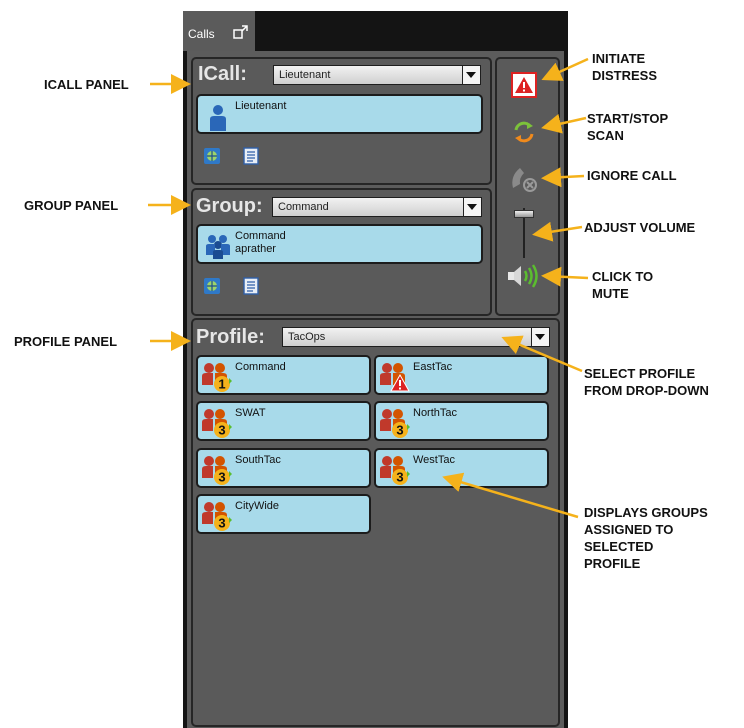 This screenshot has height=728, width=744. Describe the element at coordinates (564, 123) in the screenshot. I see `arrow-scan` at that location.